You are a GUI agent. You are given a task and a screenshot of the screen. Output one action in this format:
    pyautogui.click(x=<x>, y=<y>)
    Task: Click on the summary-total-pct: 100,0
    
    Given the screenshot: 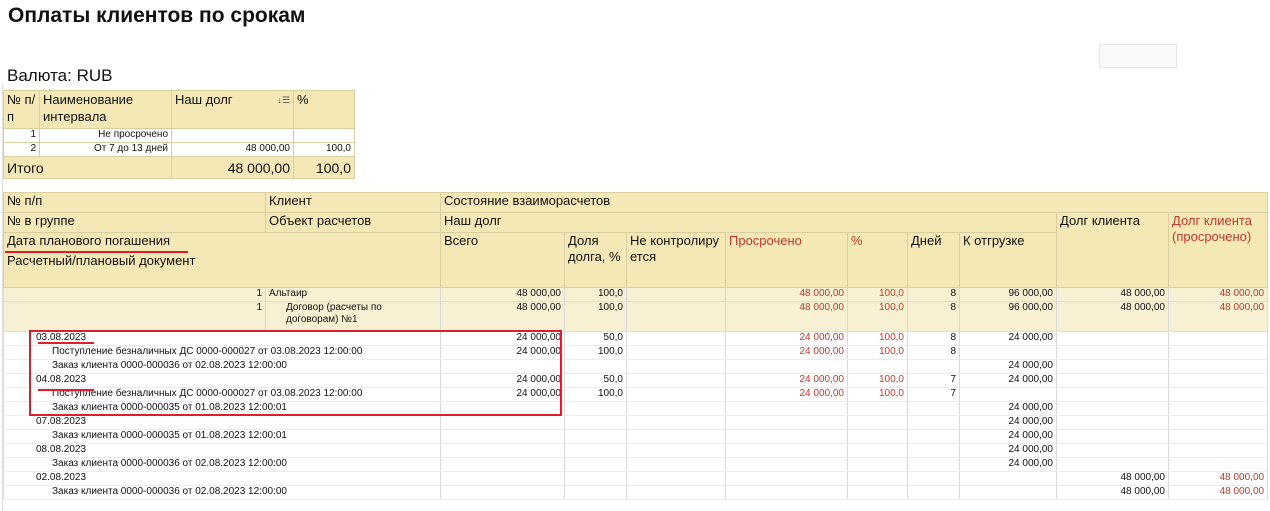 What is the action you would take?
    pyautogui.click(x=324, y=167)
    